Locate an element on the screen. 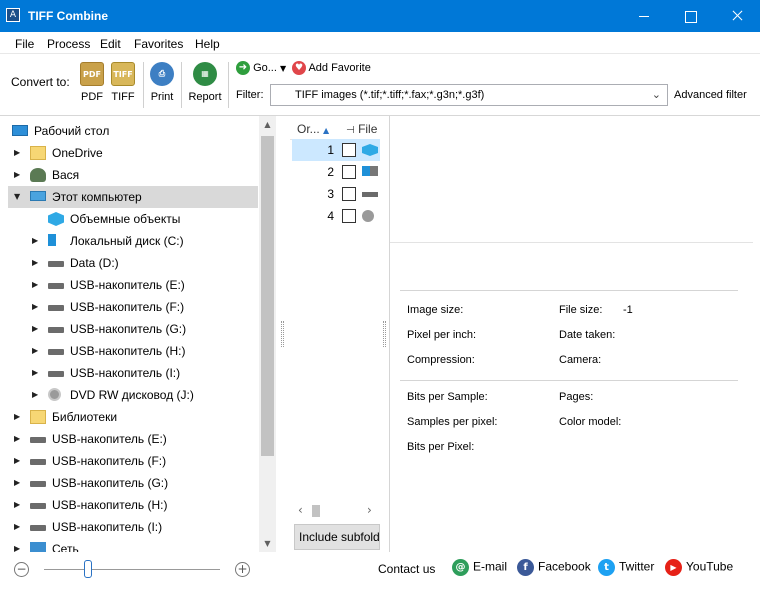  column-file: ⊣ File is located at coordinates (361, 129).